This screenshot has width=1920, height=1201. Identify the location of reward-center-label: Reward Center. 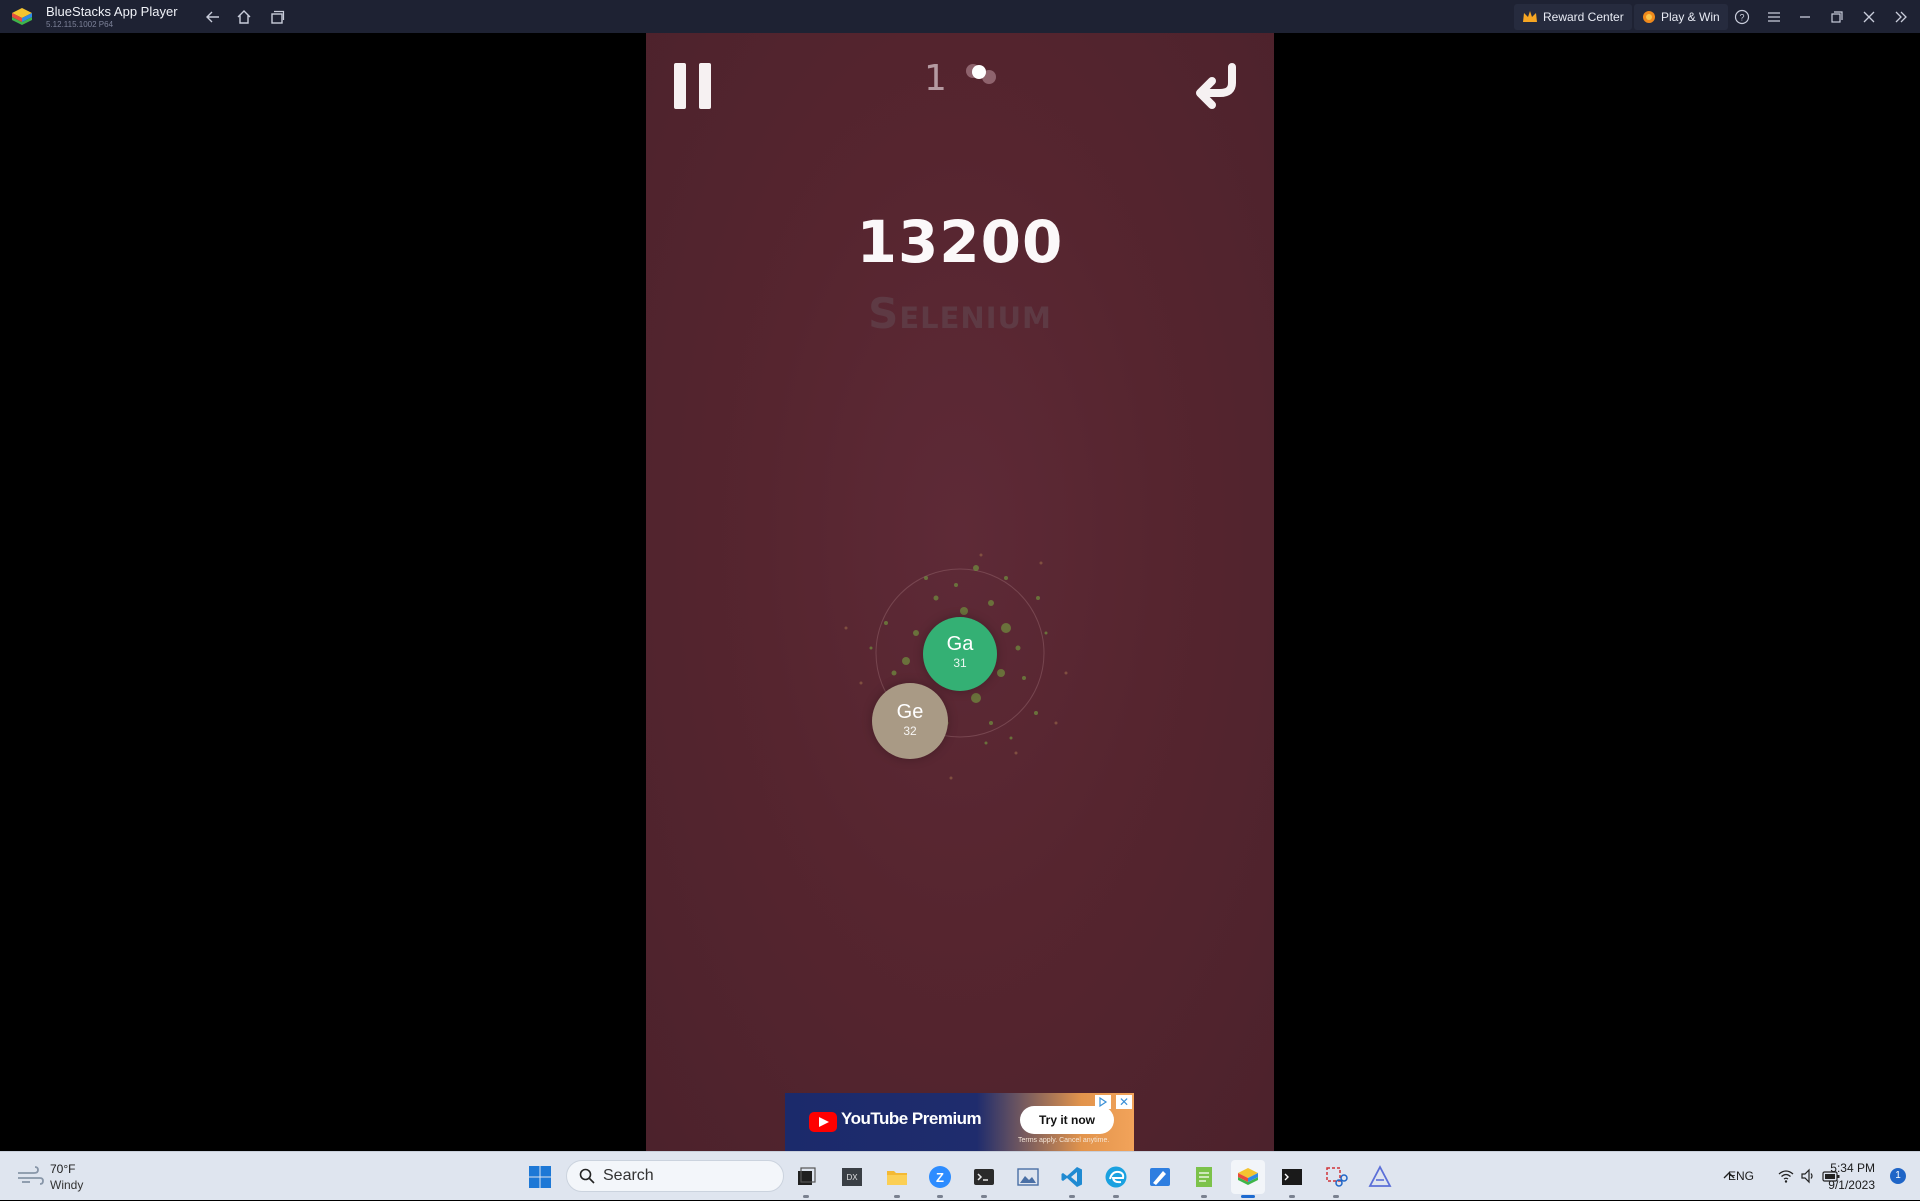
(1583, 16).